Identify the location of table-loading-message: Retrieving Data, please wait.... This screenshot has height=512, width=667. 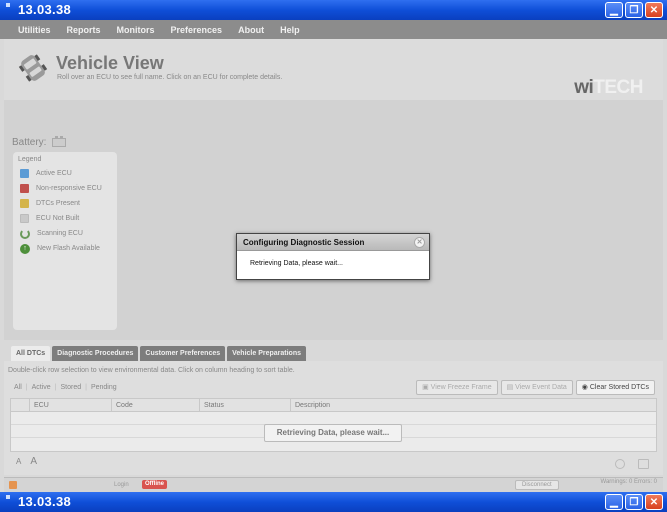
(333, 433).